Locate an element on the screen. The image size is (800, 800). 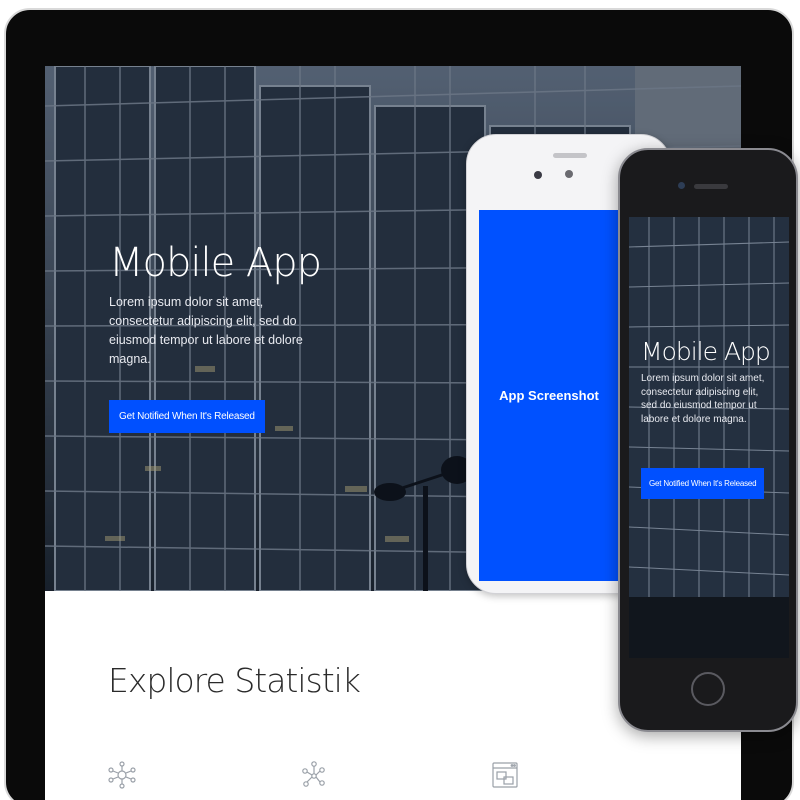
home-button is located at coordinates (708, 689).